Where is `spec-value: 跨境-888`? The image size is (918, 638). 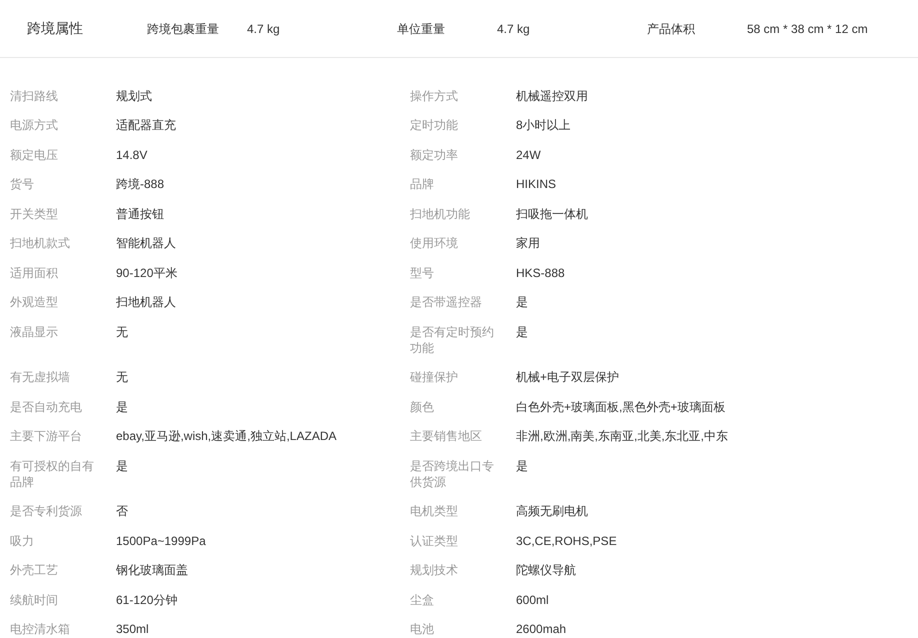
spec-value: 跨境-888 is located at coordinates (140, 184).